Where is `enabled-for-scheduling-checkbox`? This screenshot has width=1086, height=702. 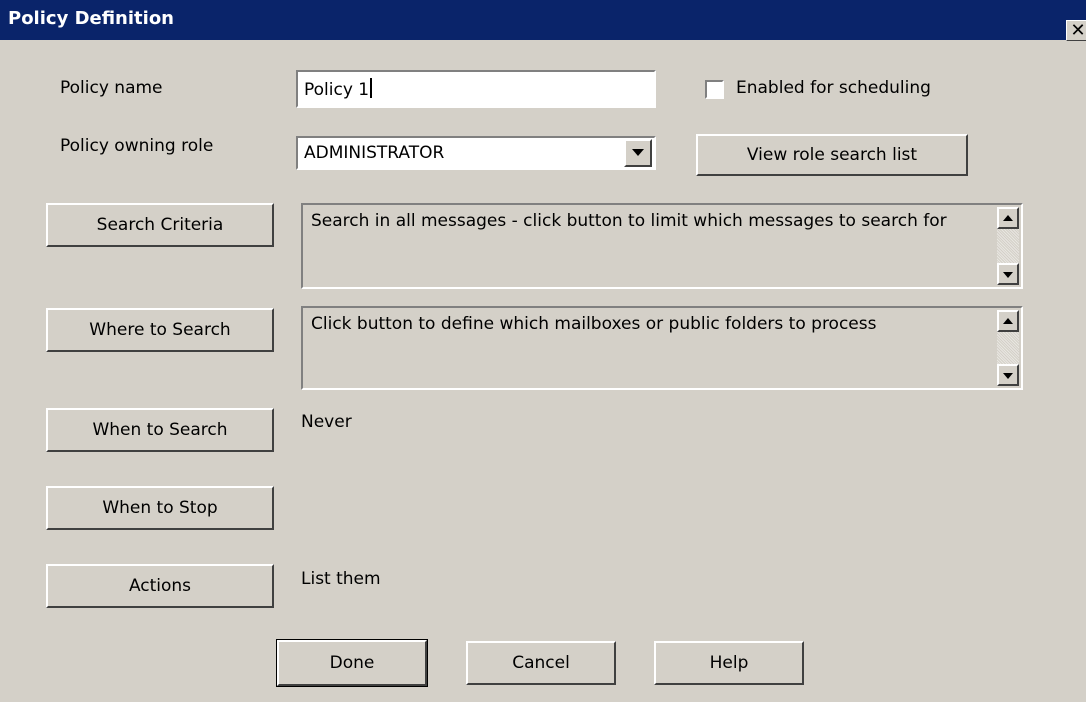
enabled-for-scheduling-checkbox is located at coordinates (714, 89).